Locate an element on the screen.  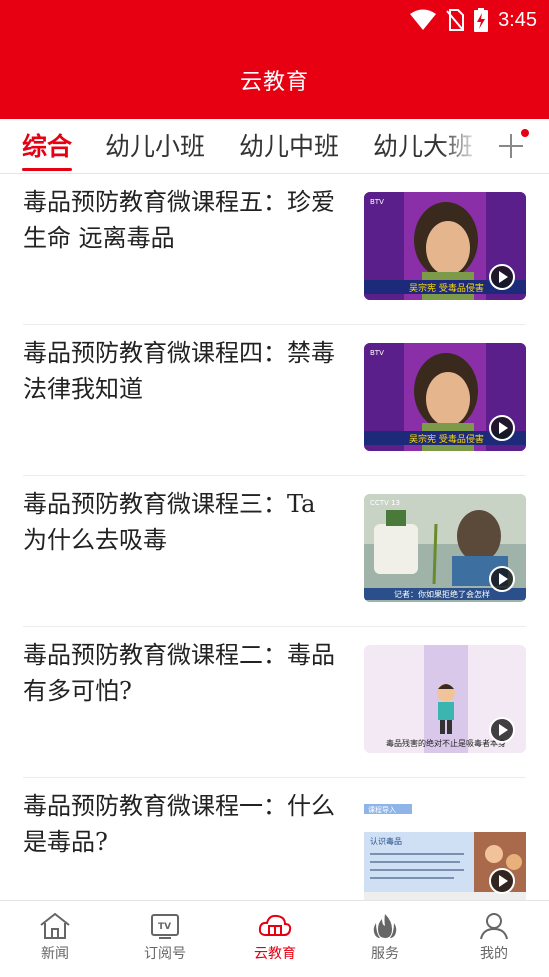
tab-kindergarten-middle: 幼儿中班 is located at coordinates (289, 145).